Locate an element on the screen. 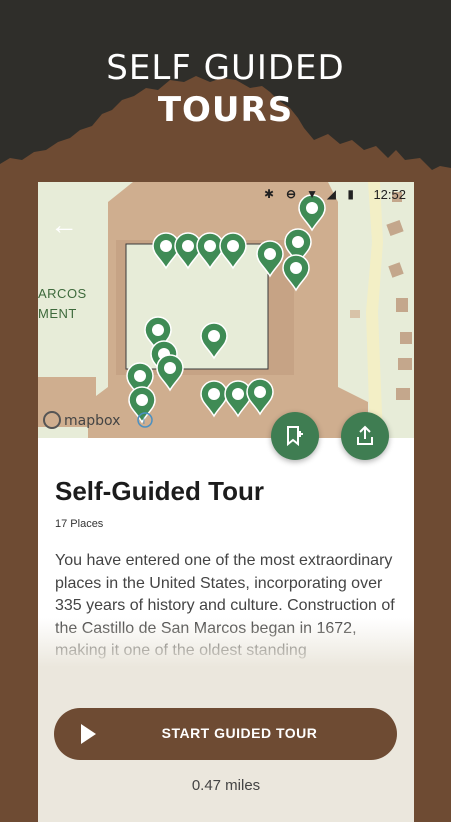  status-time: 12:52 is located at coordinates (389, 194).